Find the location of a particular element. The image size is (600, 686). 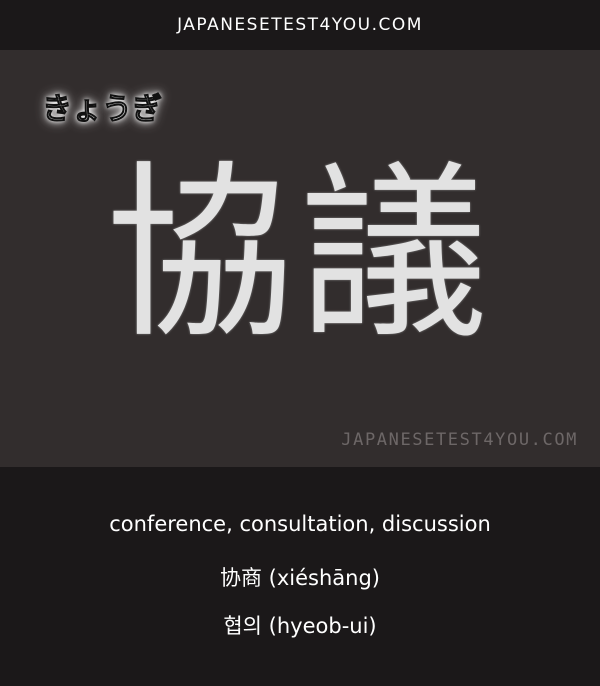

chinese-meaning: 协商 (xiéshāng) is located at coordinates (299, 578).